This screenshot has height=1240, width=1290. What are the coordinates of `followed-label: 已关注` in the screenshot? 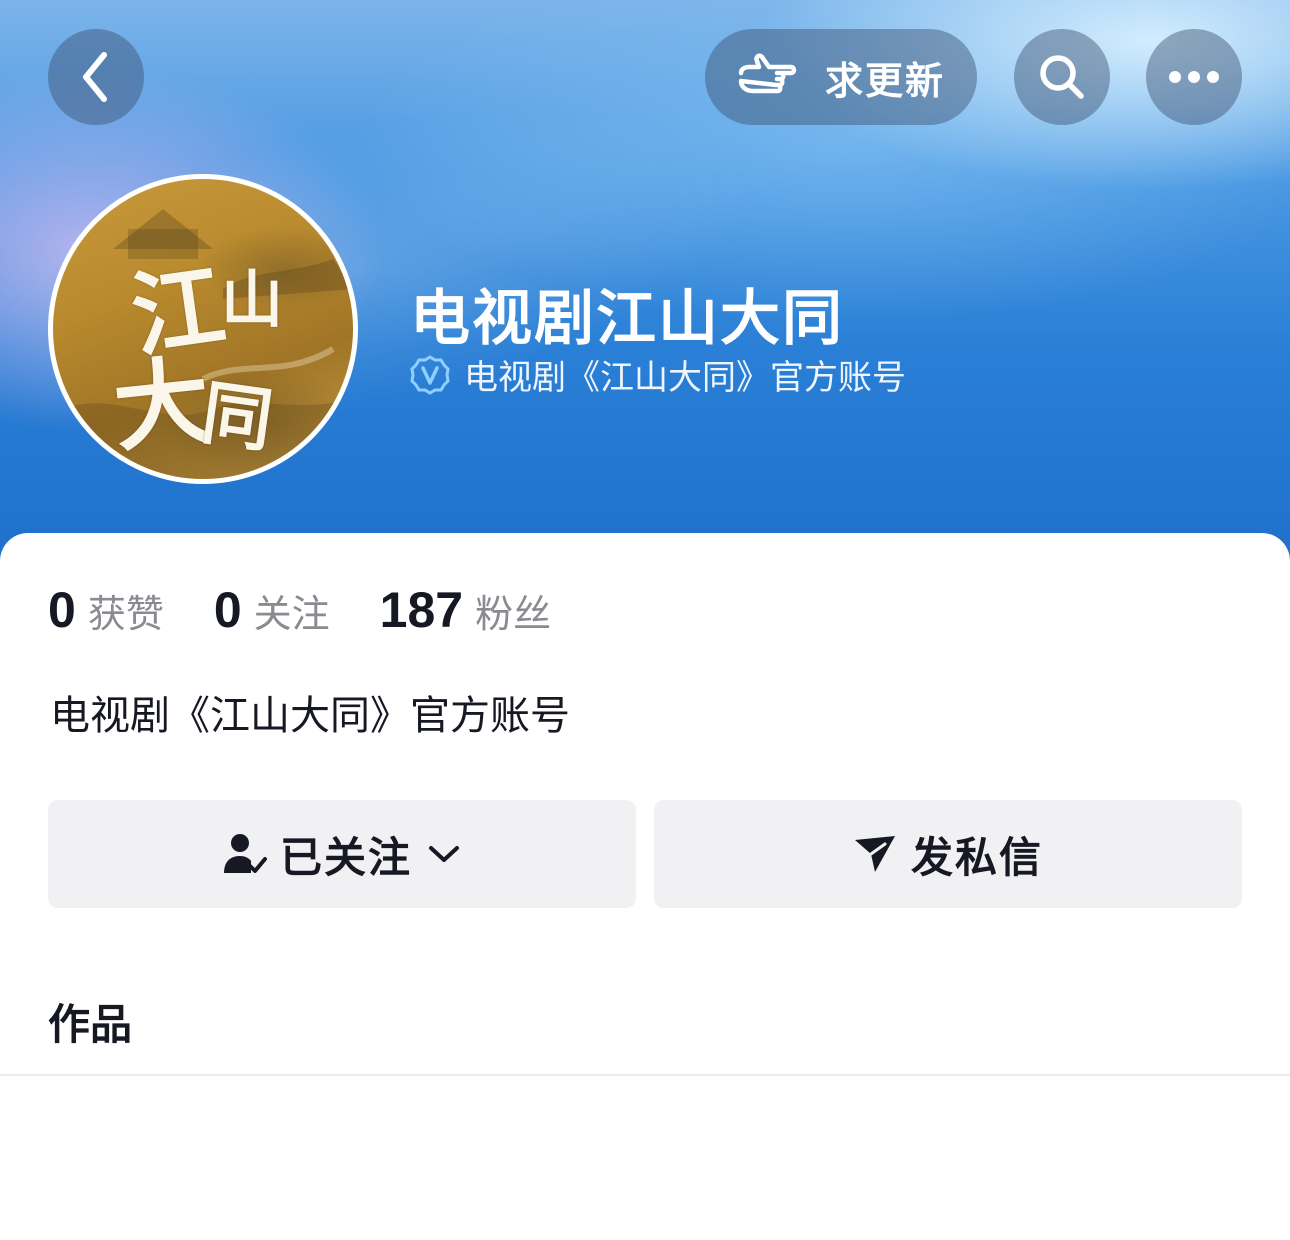 It's located at (345, 857).